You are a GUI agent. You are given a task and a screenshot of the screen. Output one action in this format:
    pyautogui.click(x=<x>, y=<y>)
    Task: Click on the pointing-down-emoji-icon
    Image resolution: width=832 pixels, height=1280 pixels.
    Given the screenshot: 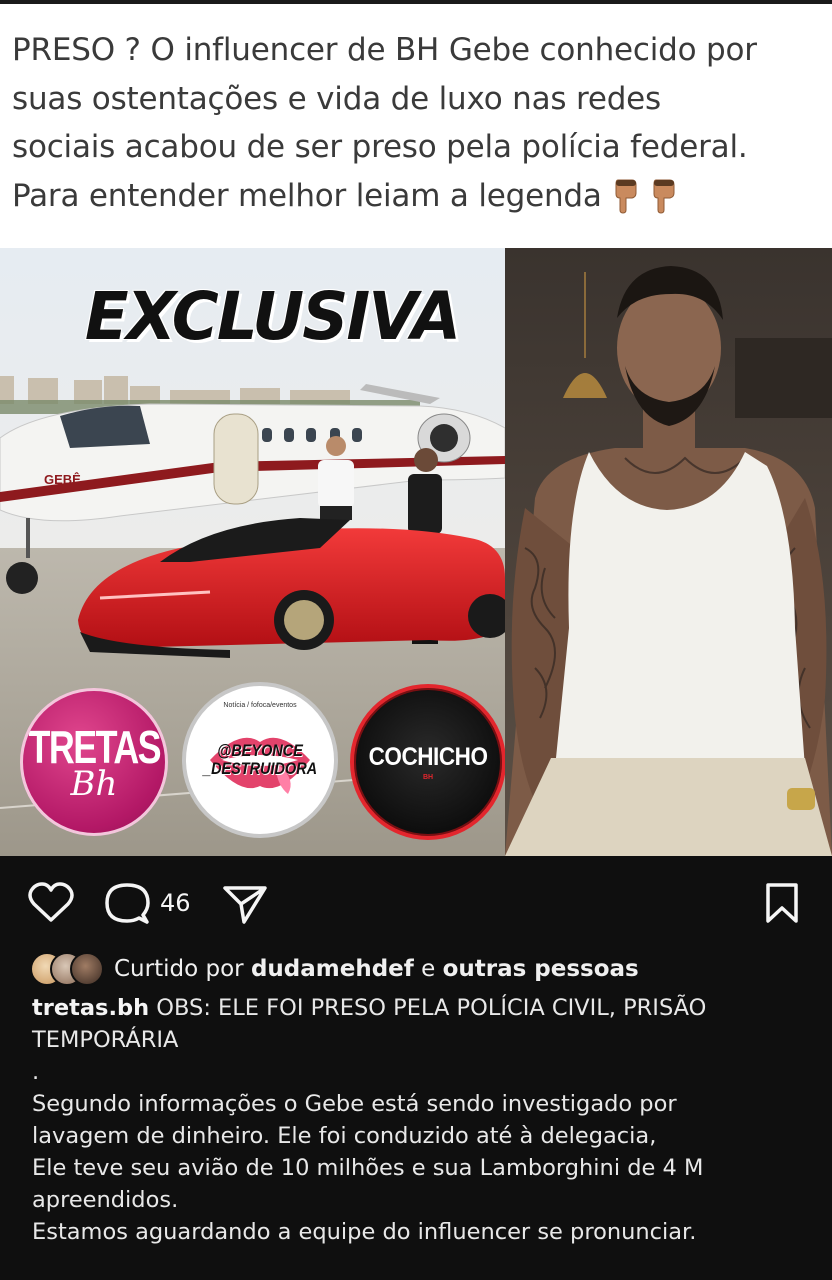 What is the action you would take?
    pyautogui.click(x=626, y=196)
    